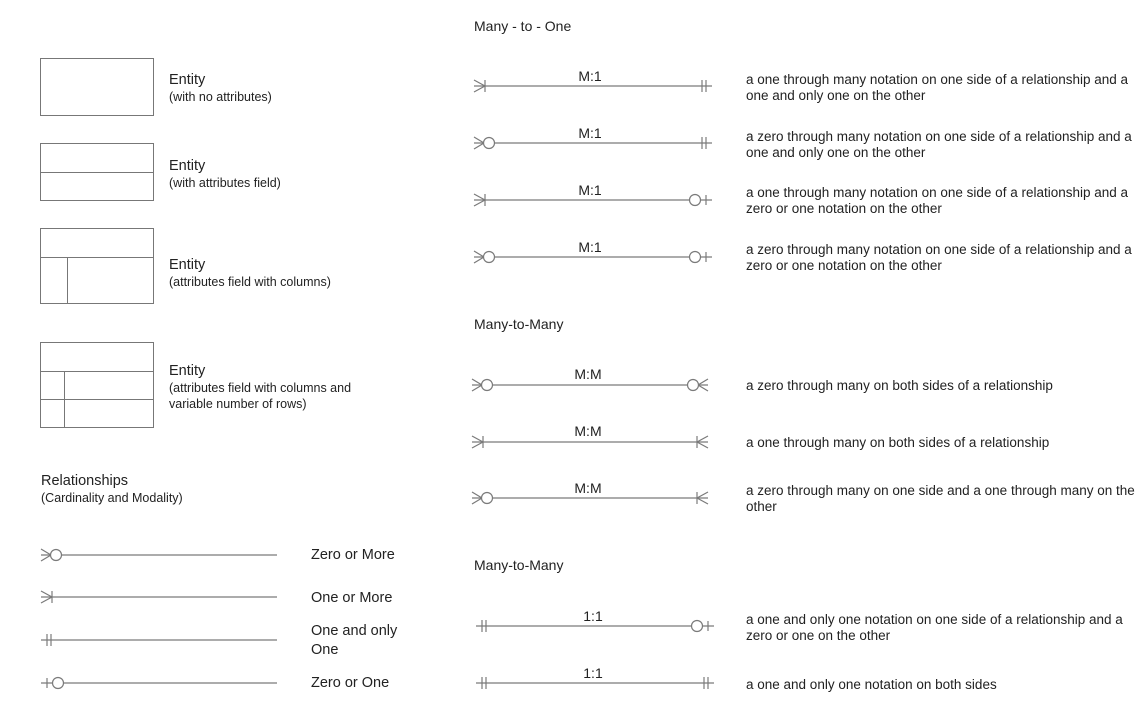 Image resolution: width=1143 pixels, height=725 pixels. I want to click on legend-connector-zero-or-more, so click(158, 555).